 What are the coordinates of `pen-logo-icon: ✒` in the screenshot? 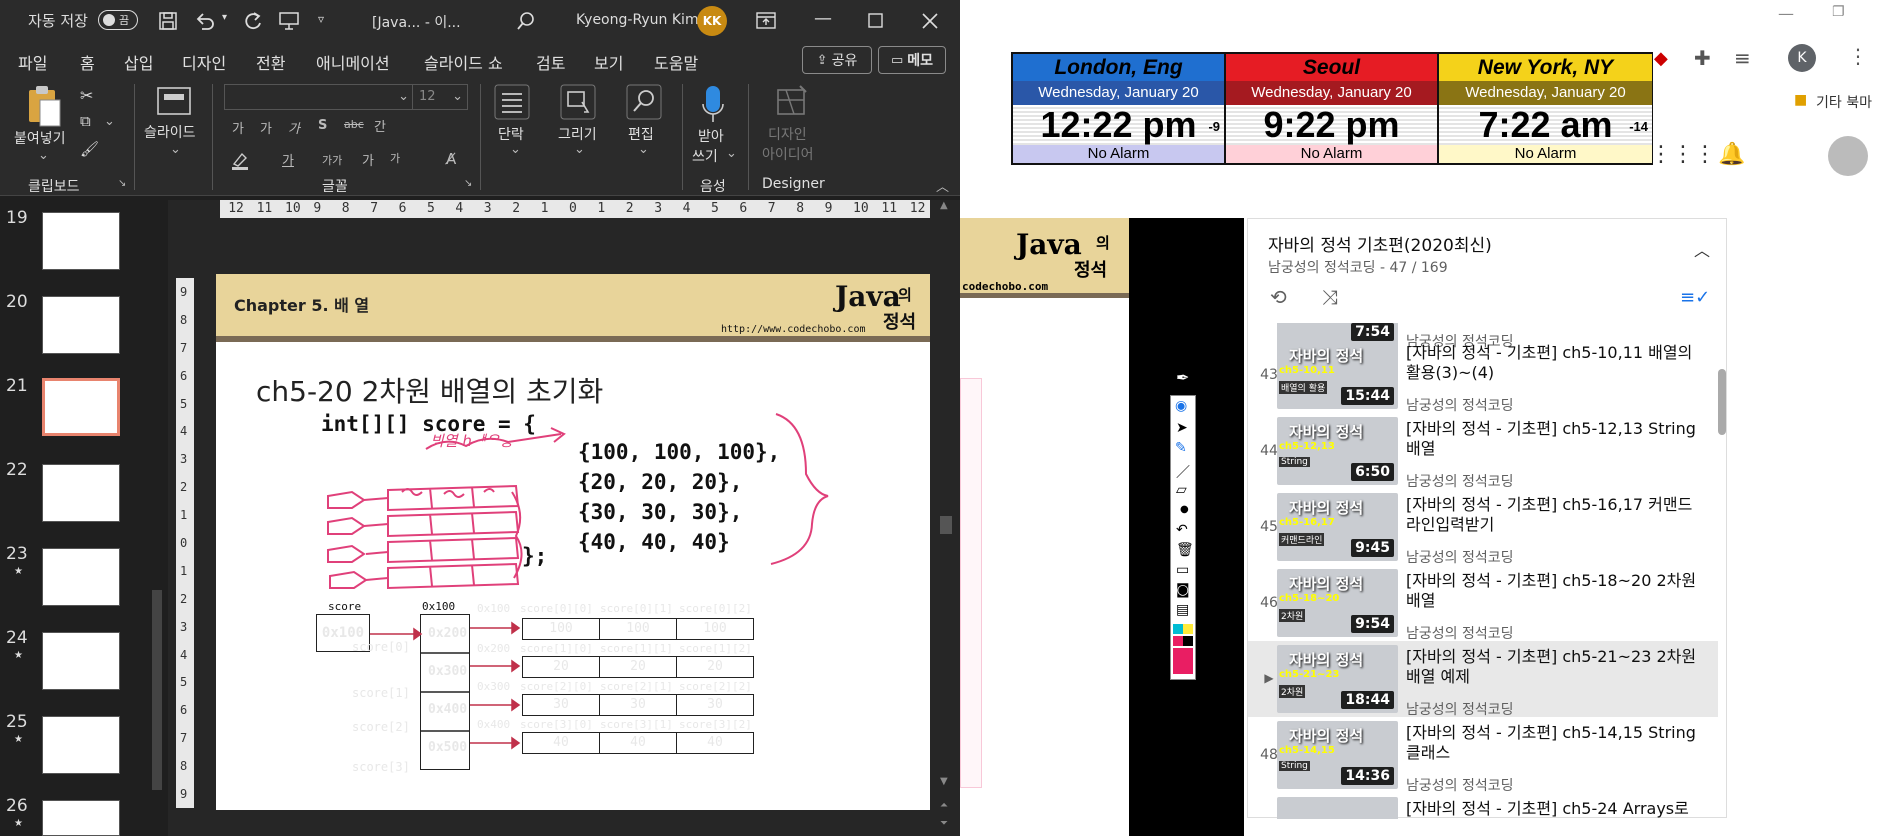 It's located at (1182, 377).